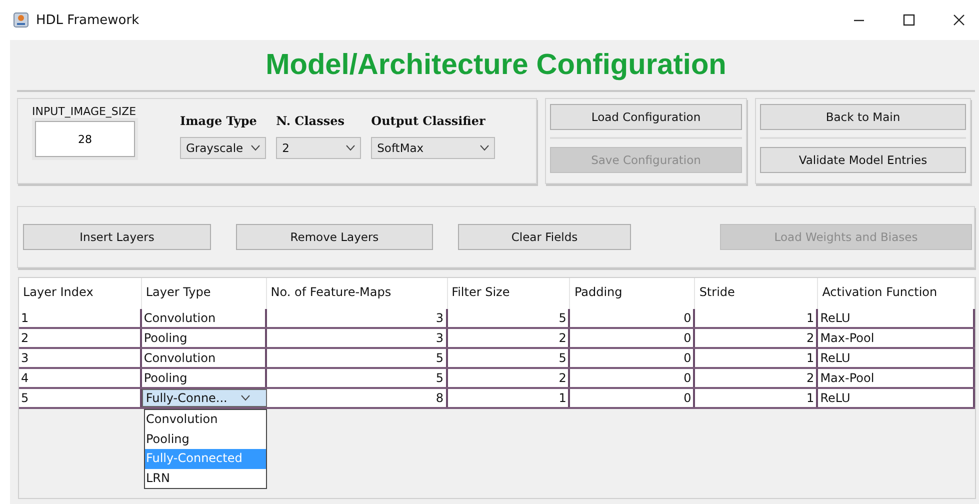  Describe the element at coordinates (219, 121) in the screenshot. I see `combo-label: Image Type` at that location.